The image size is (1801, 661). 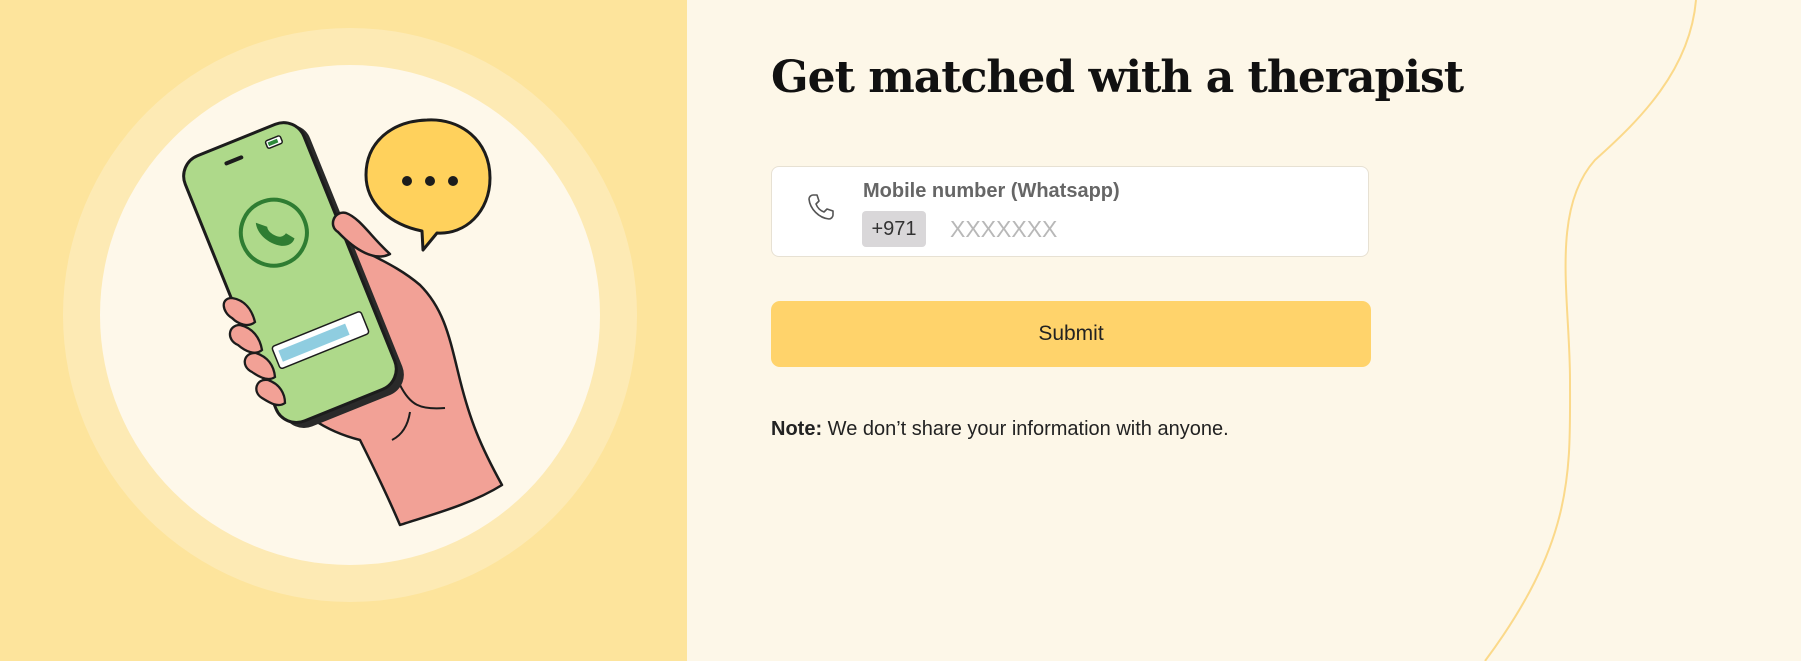 I want to click on phone-field-label: Mobile number (Whatsapp), so click(x=991, y=191).